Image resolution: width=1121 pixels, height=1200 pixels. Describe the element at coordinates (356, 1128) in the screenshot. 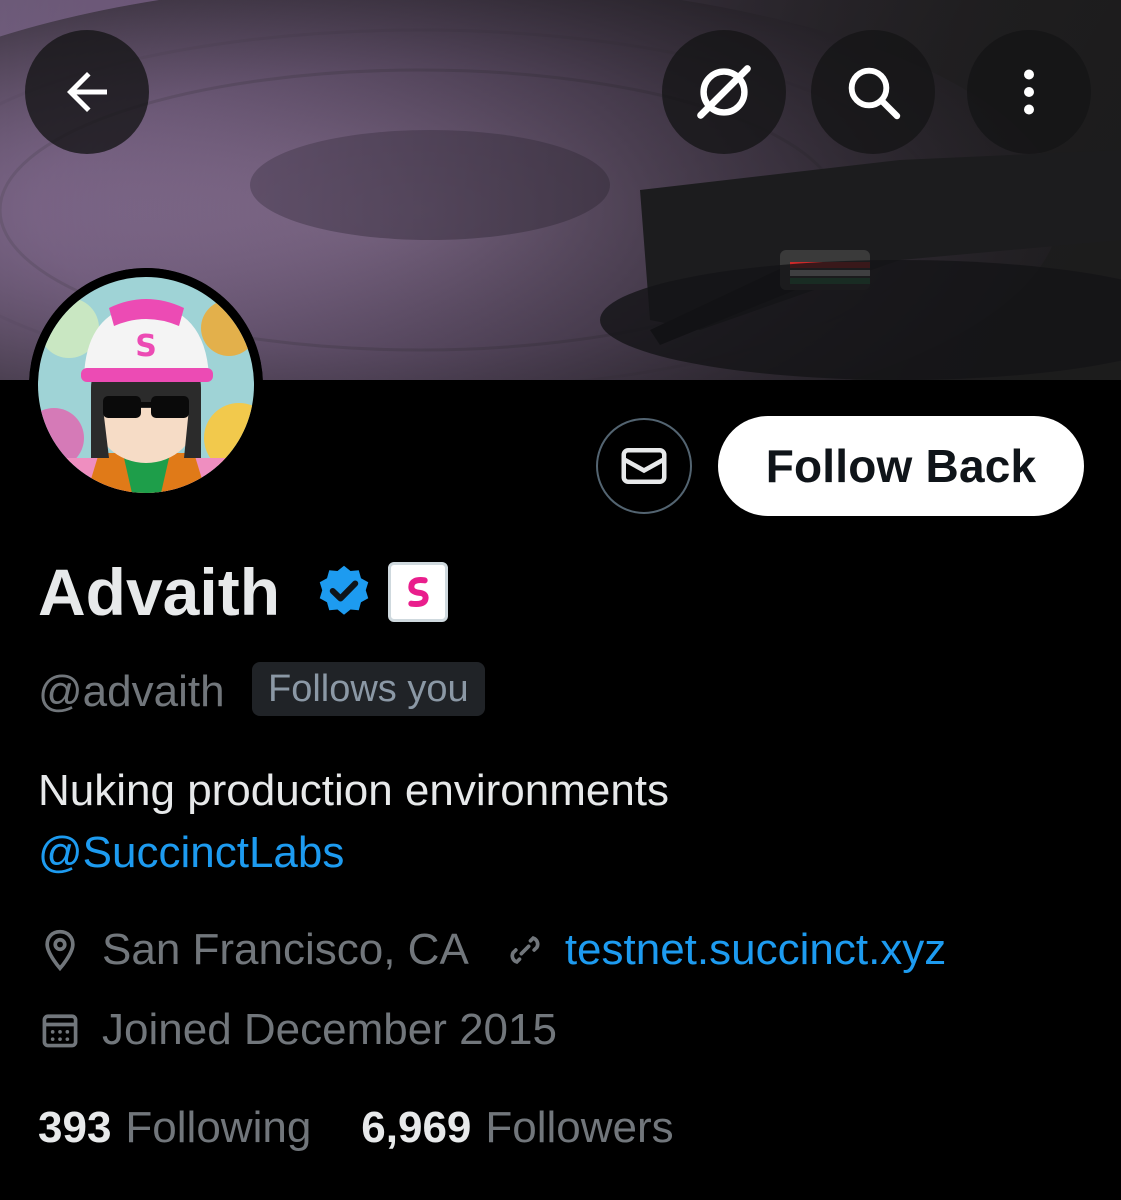

I see `profile-stats: 393 Following 6,969 Followers` at that location.